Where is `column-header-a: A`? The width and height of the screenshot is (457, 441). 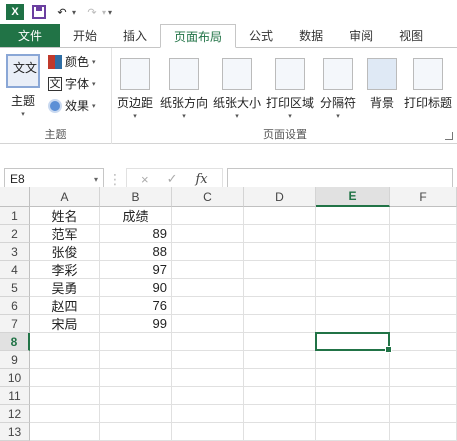
column-header-a: A is located at coordinates (65, 197).